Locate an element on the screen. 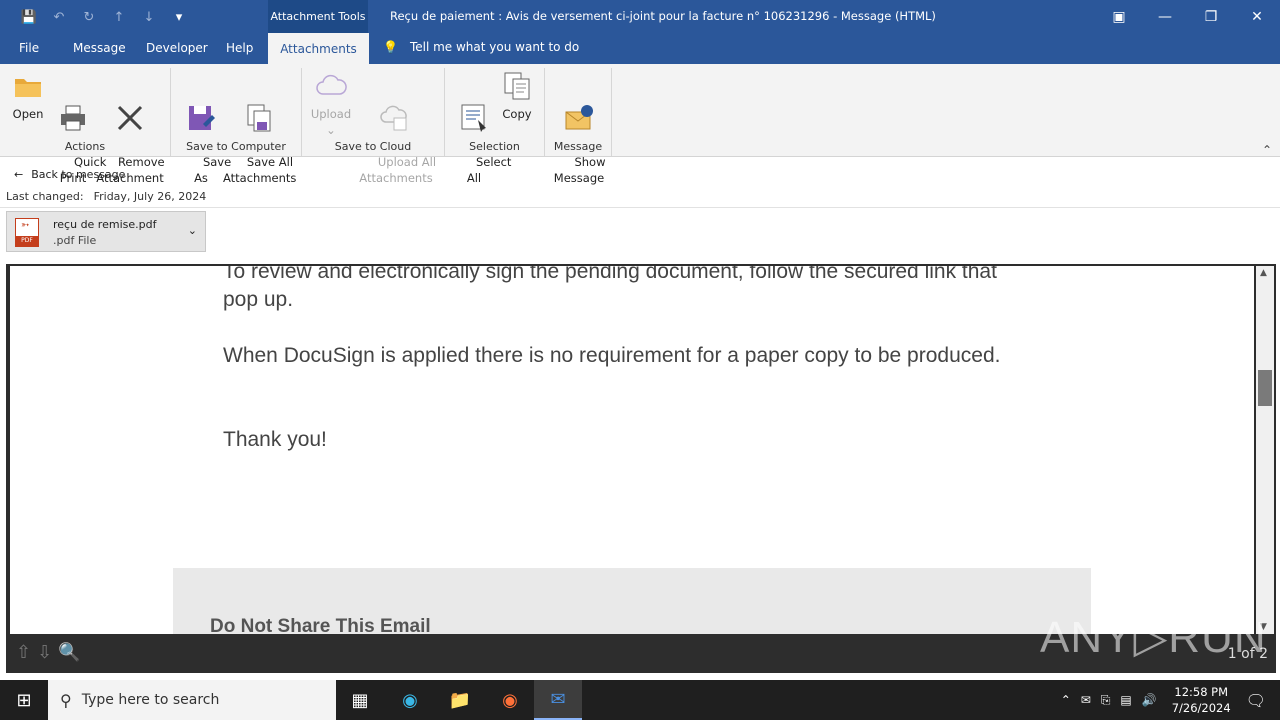 The image size is (1280, 720). chevron-down-icon: ⌄ is located at coordinates (192, 230).